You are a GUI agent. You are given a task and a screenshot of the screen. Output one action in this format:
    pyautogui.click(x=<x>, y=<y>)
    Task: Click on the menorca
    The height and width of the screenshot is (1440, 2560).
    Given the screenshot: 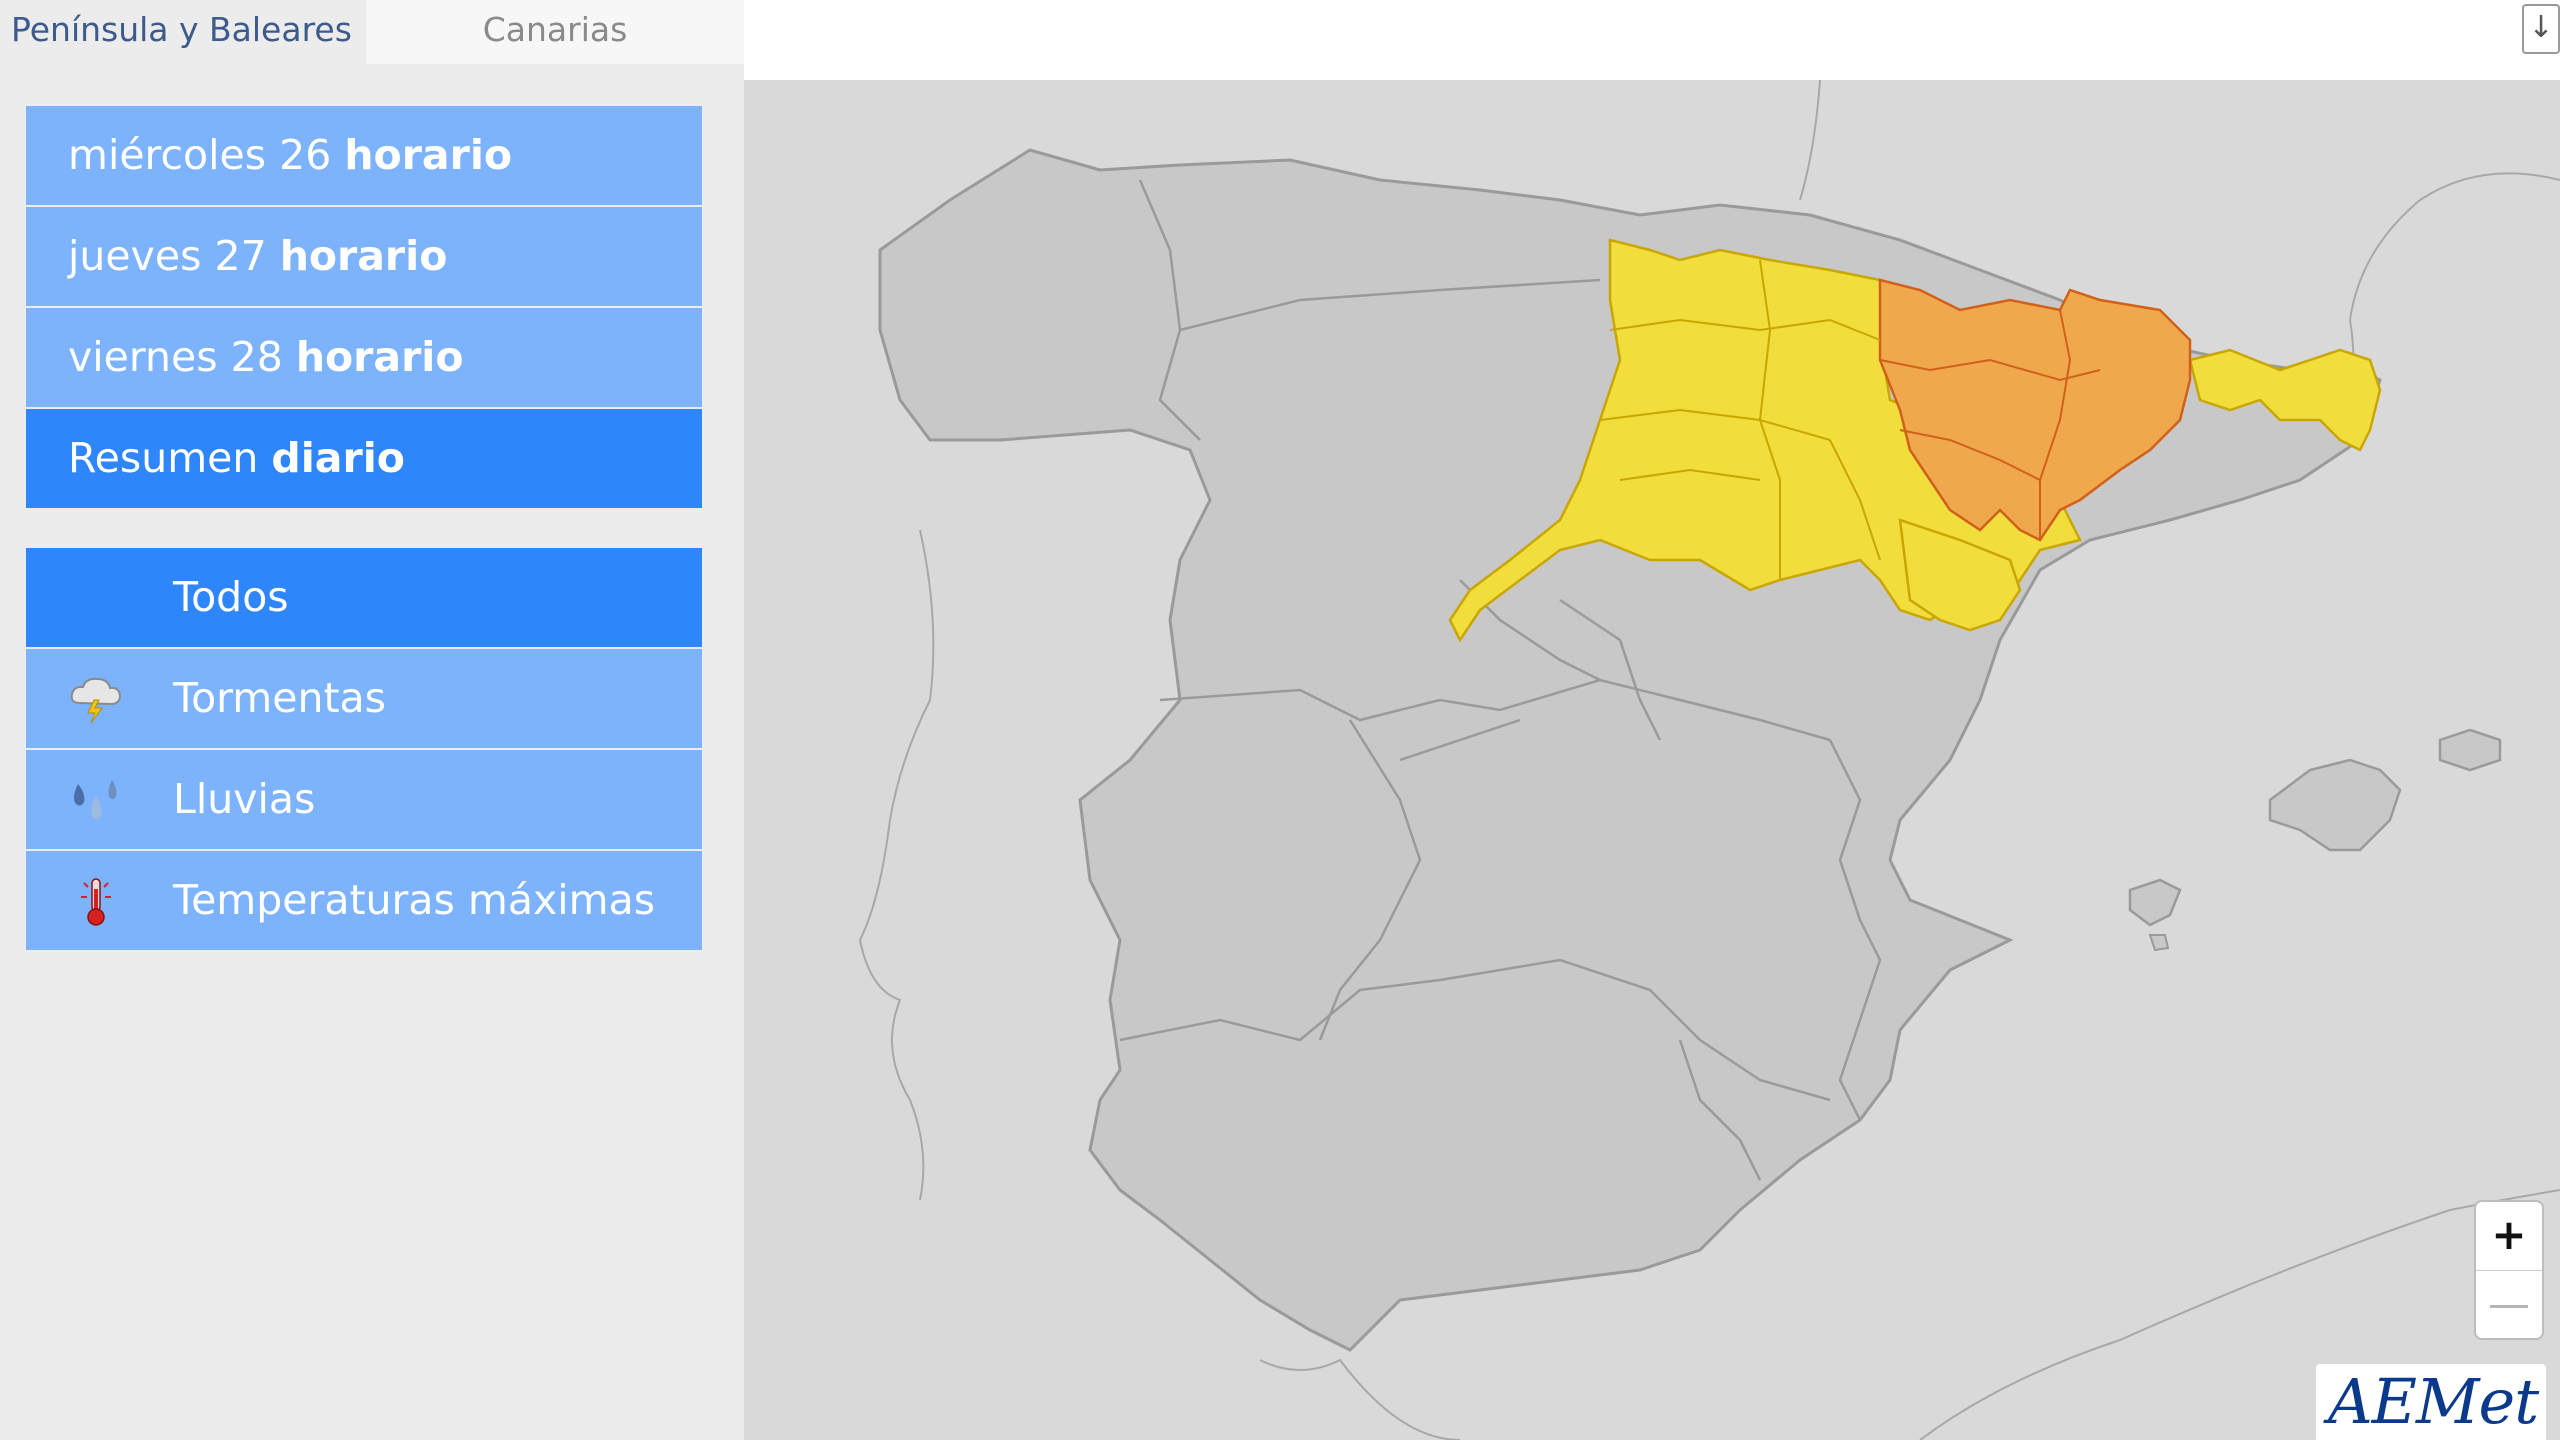 What is the action you would take?
    pyautogui.click(x=2470, y=750)
    